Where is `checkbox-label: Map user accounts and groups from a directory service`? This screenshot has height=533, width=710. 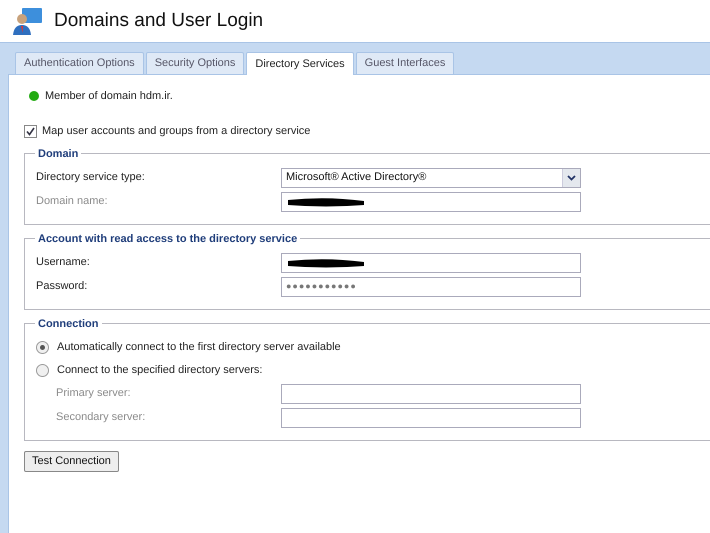 checkbox-label: Map user accounts and groups from a directory service is located at coordinates (176, 131).